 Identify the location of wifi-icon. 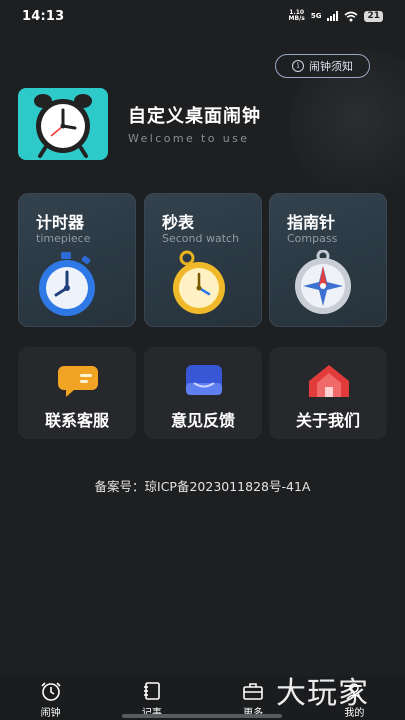
(351, 16).